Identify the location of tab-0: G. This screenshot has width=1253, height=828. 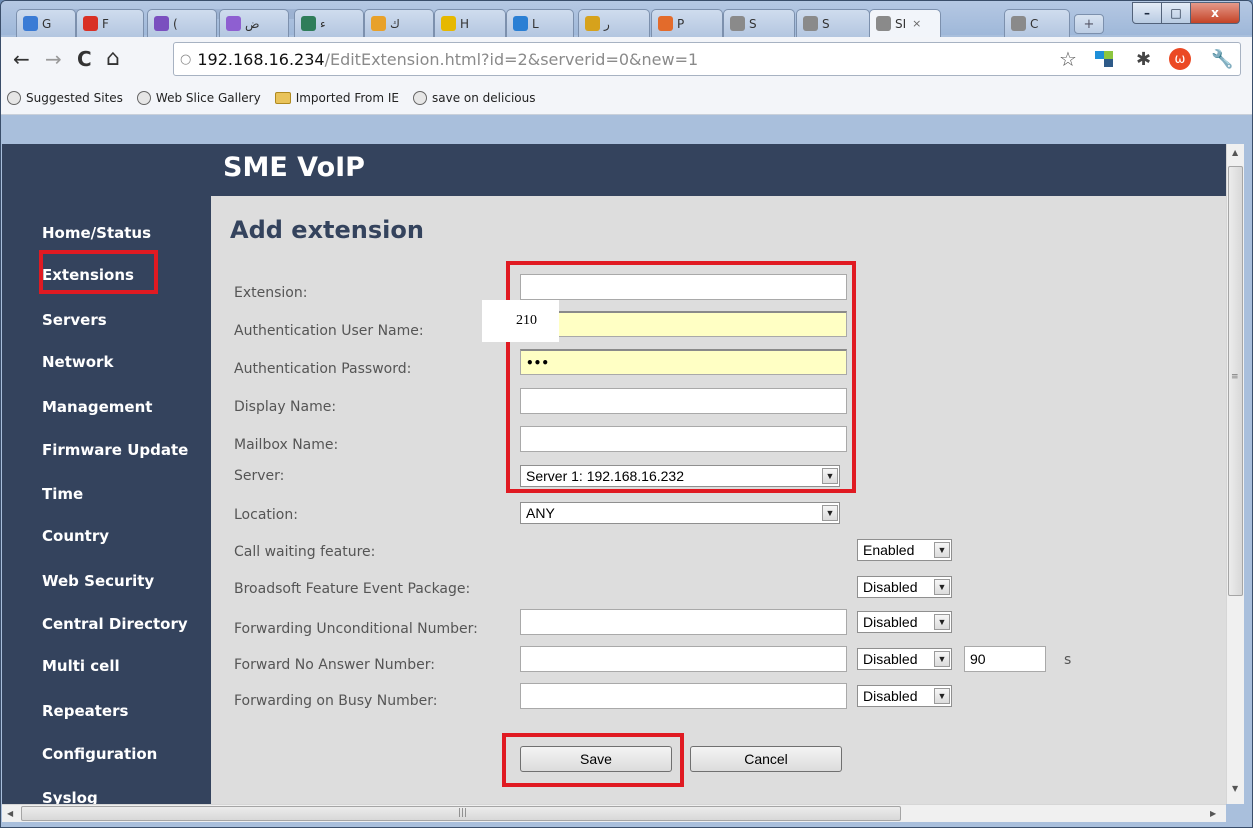
(46, 23).